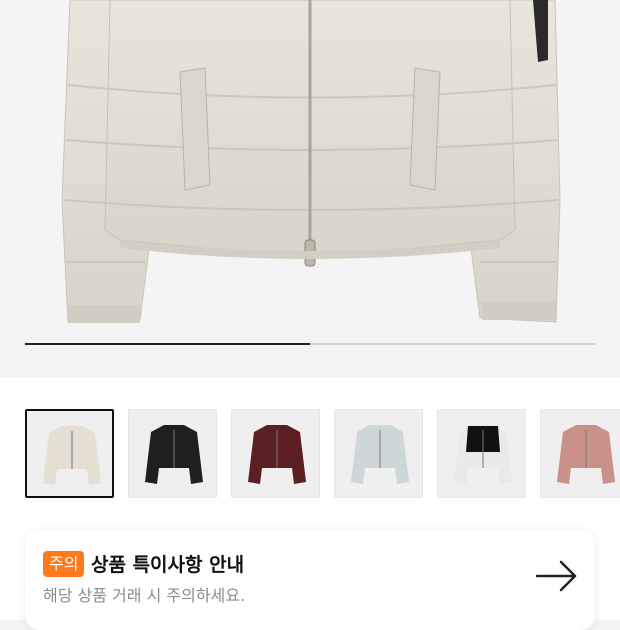 The image size is (620, 630). Describe the element at coordinates (310, 580) in the screenshot. I see `product-notice-card: 주의 상품 특이사항 안내 해당 상품 거래 시 주의하세요.` at that location.